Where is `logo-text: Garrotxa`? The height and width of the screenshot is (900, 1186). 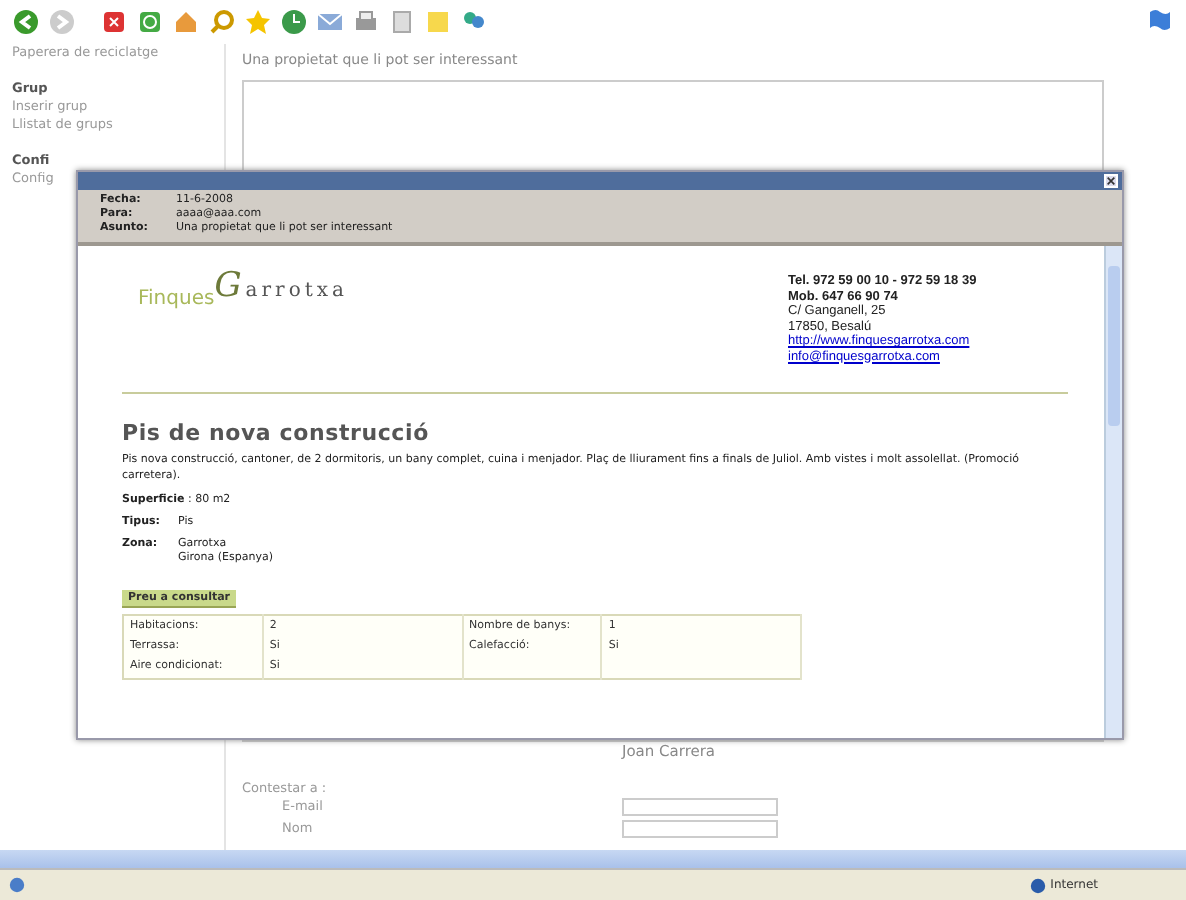
logo-text: Garrotxa is located at coordinates (281, 287).